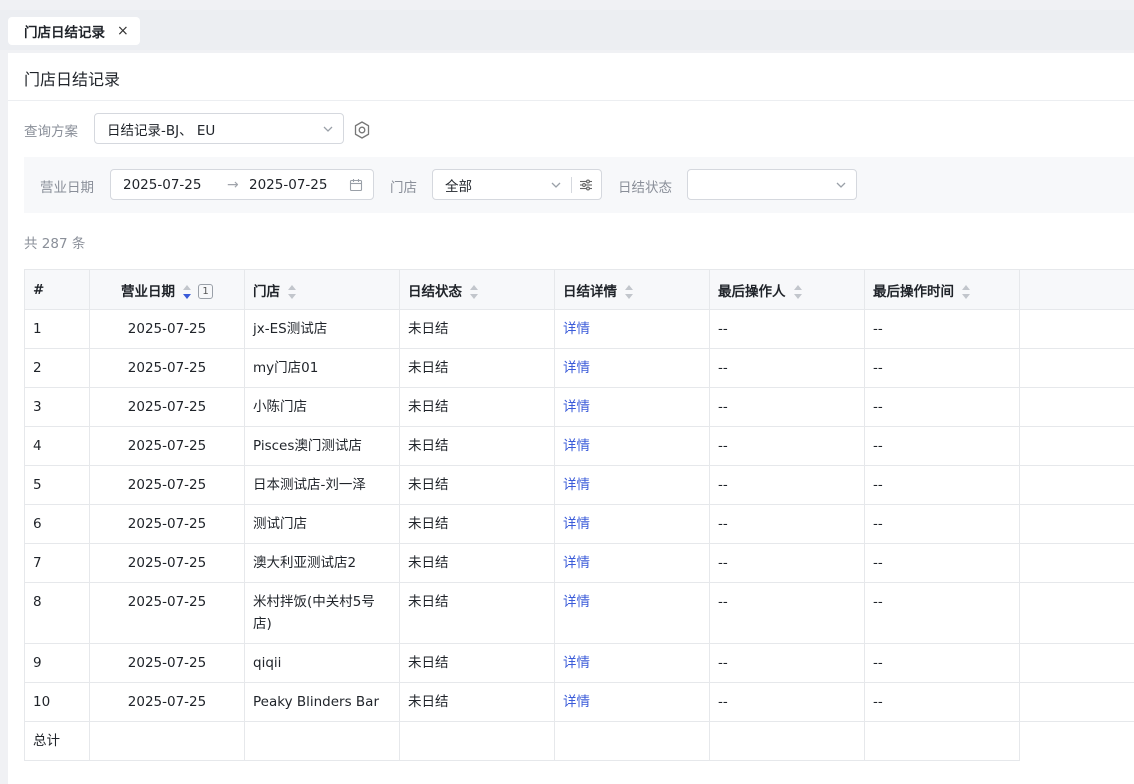 The height and width of the screenshot is (784, 1134). Describe the element at coordinates (161, 130) in the screenshot. I see `query-scheme-value: 日结记录-BJ、 EU` at that location.